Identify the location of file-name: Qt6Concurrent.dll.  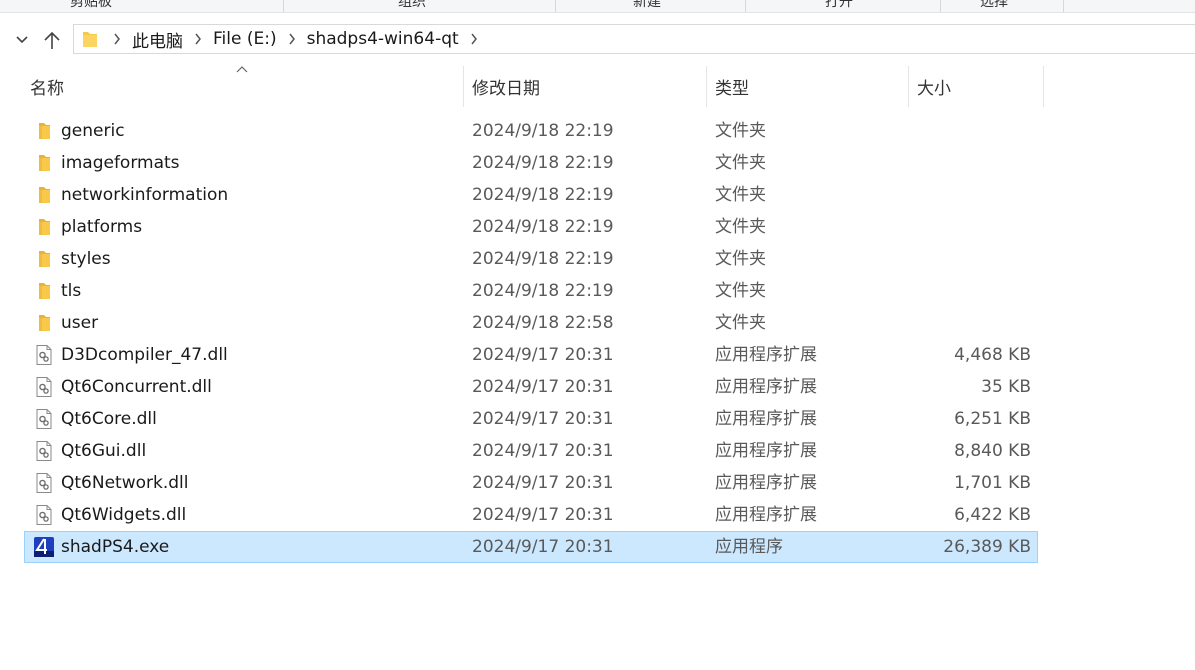
(136, 387).